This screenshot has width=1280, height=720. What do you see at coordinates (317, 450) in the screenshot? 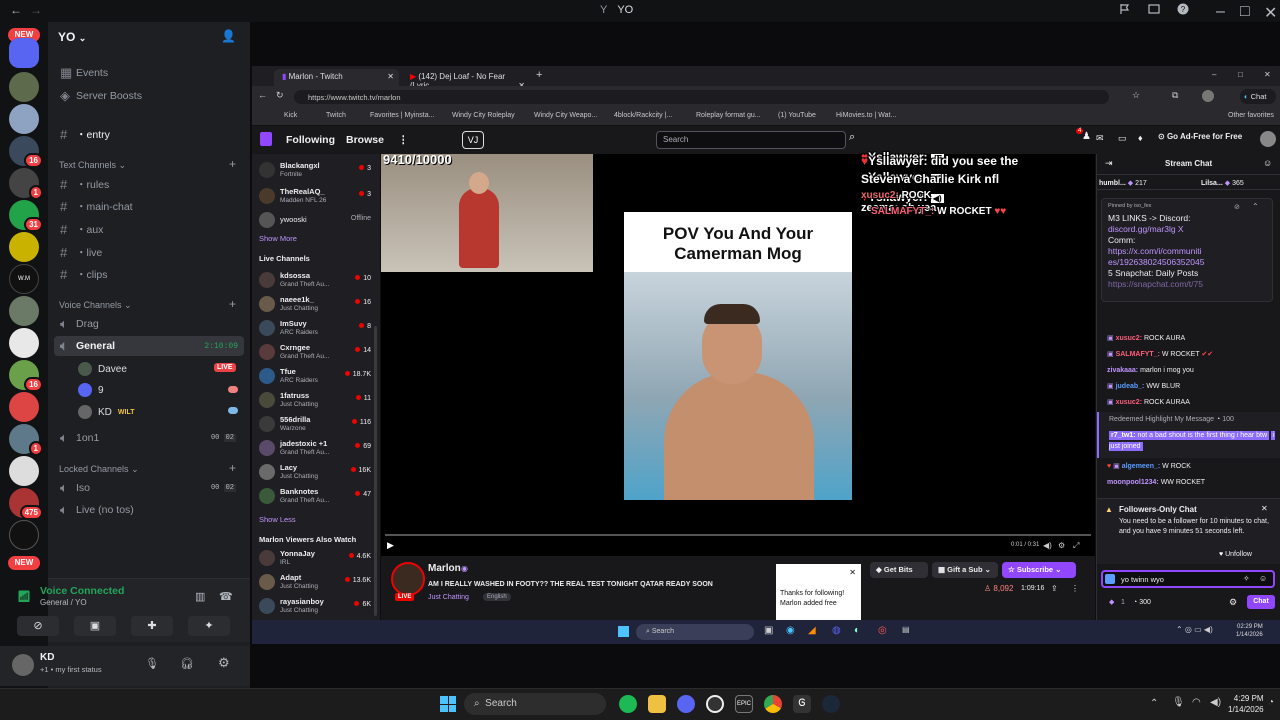
I see `live-channel: jadestoxic +1 Grand Theft Au... 69` at bounding box center [317, 450].